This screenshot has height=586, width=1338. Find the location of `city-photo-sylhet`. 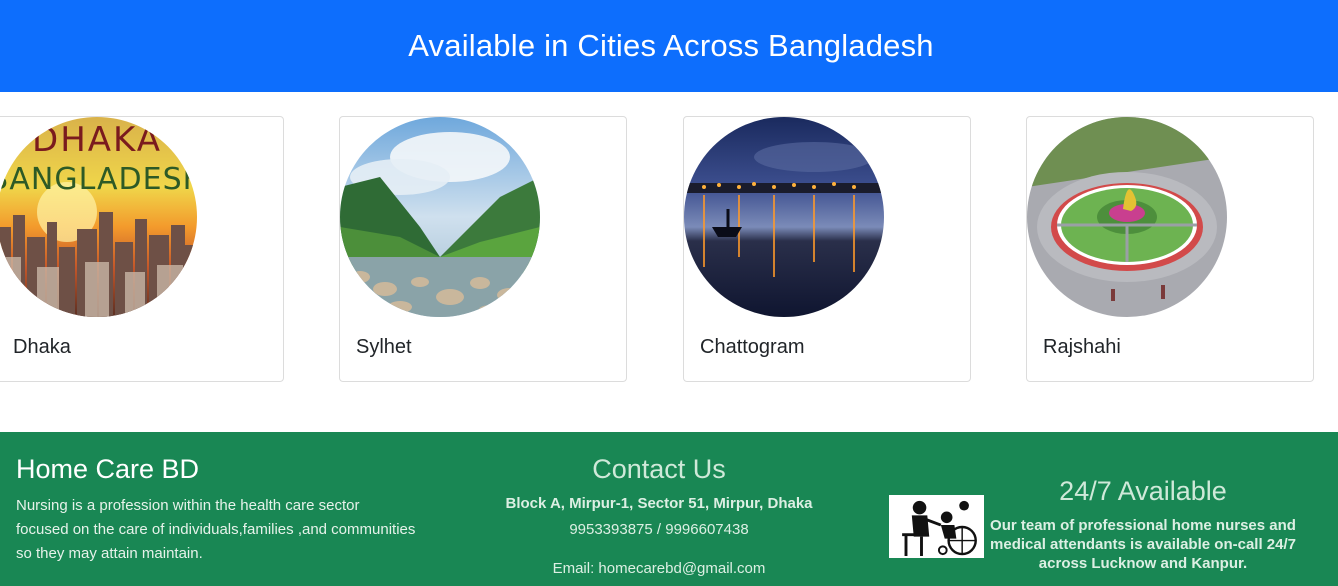

city-photo-sylhet is located at coordinates (440, 217).